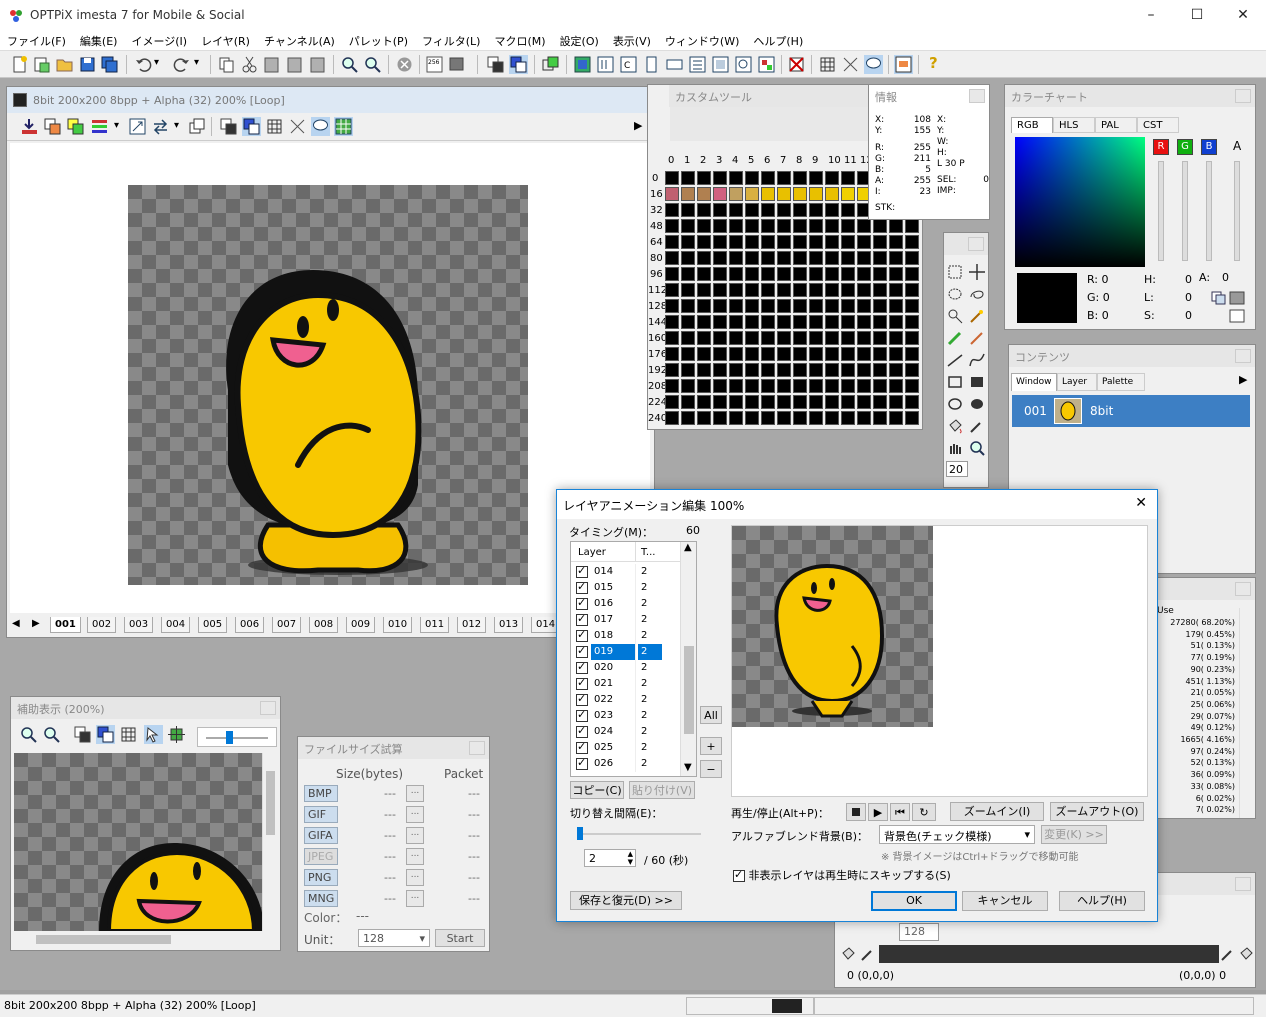 The image size is (1266, 1017). What do you see at coordinates (639, 833) in the screenshot?
I see `interval-slider` at bounding box center [639, 833].